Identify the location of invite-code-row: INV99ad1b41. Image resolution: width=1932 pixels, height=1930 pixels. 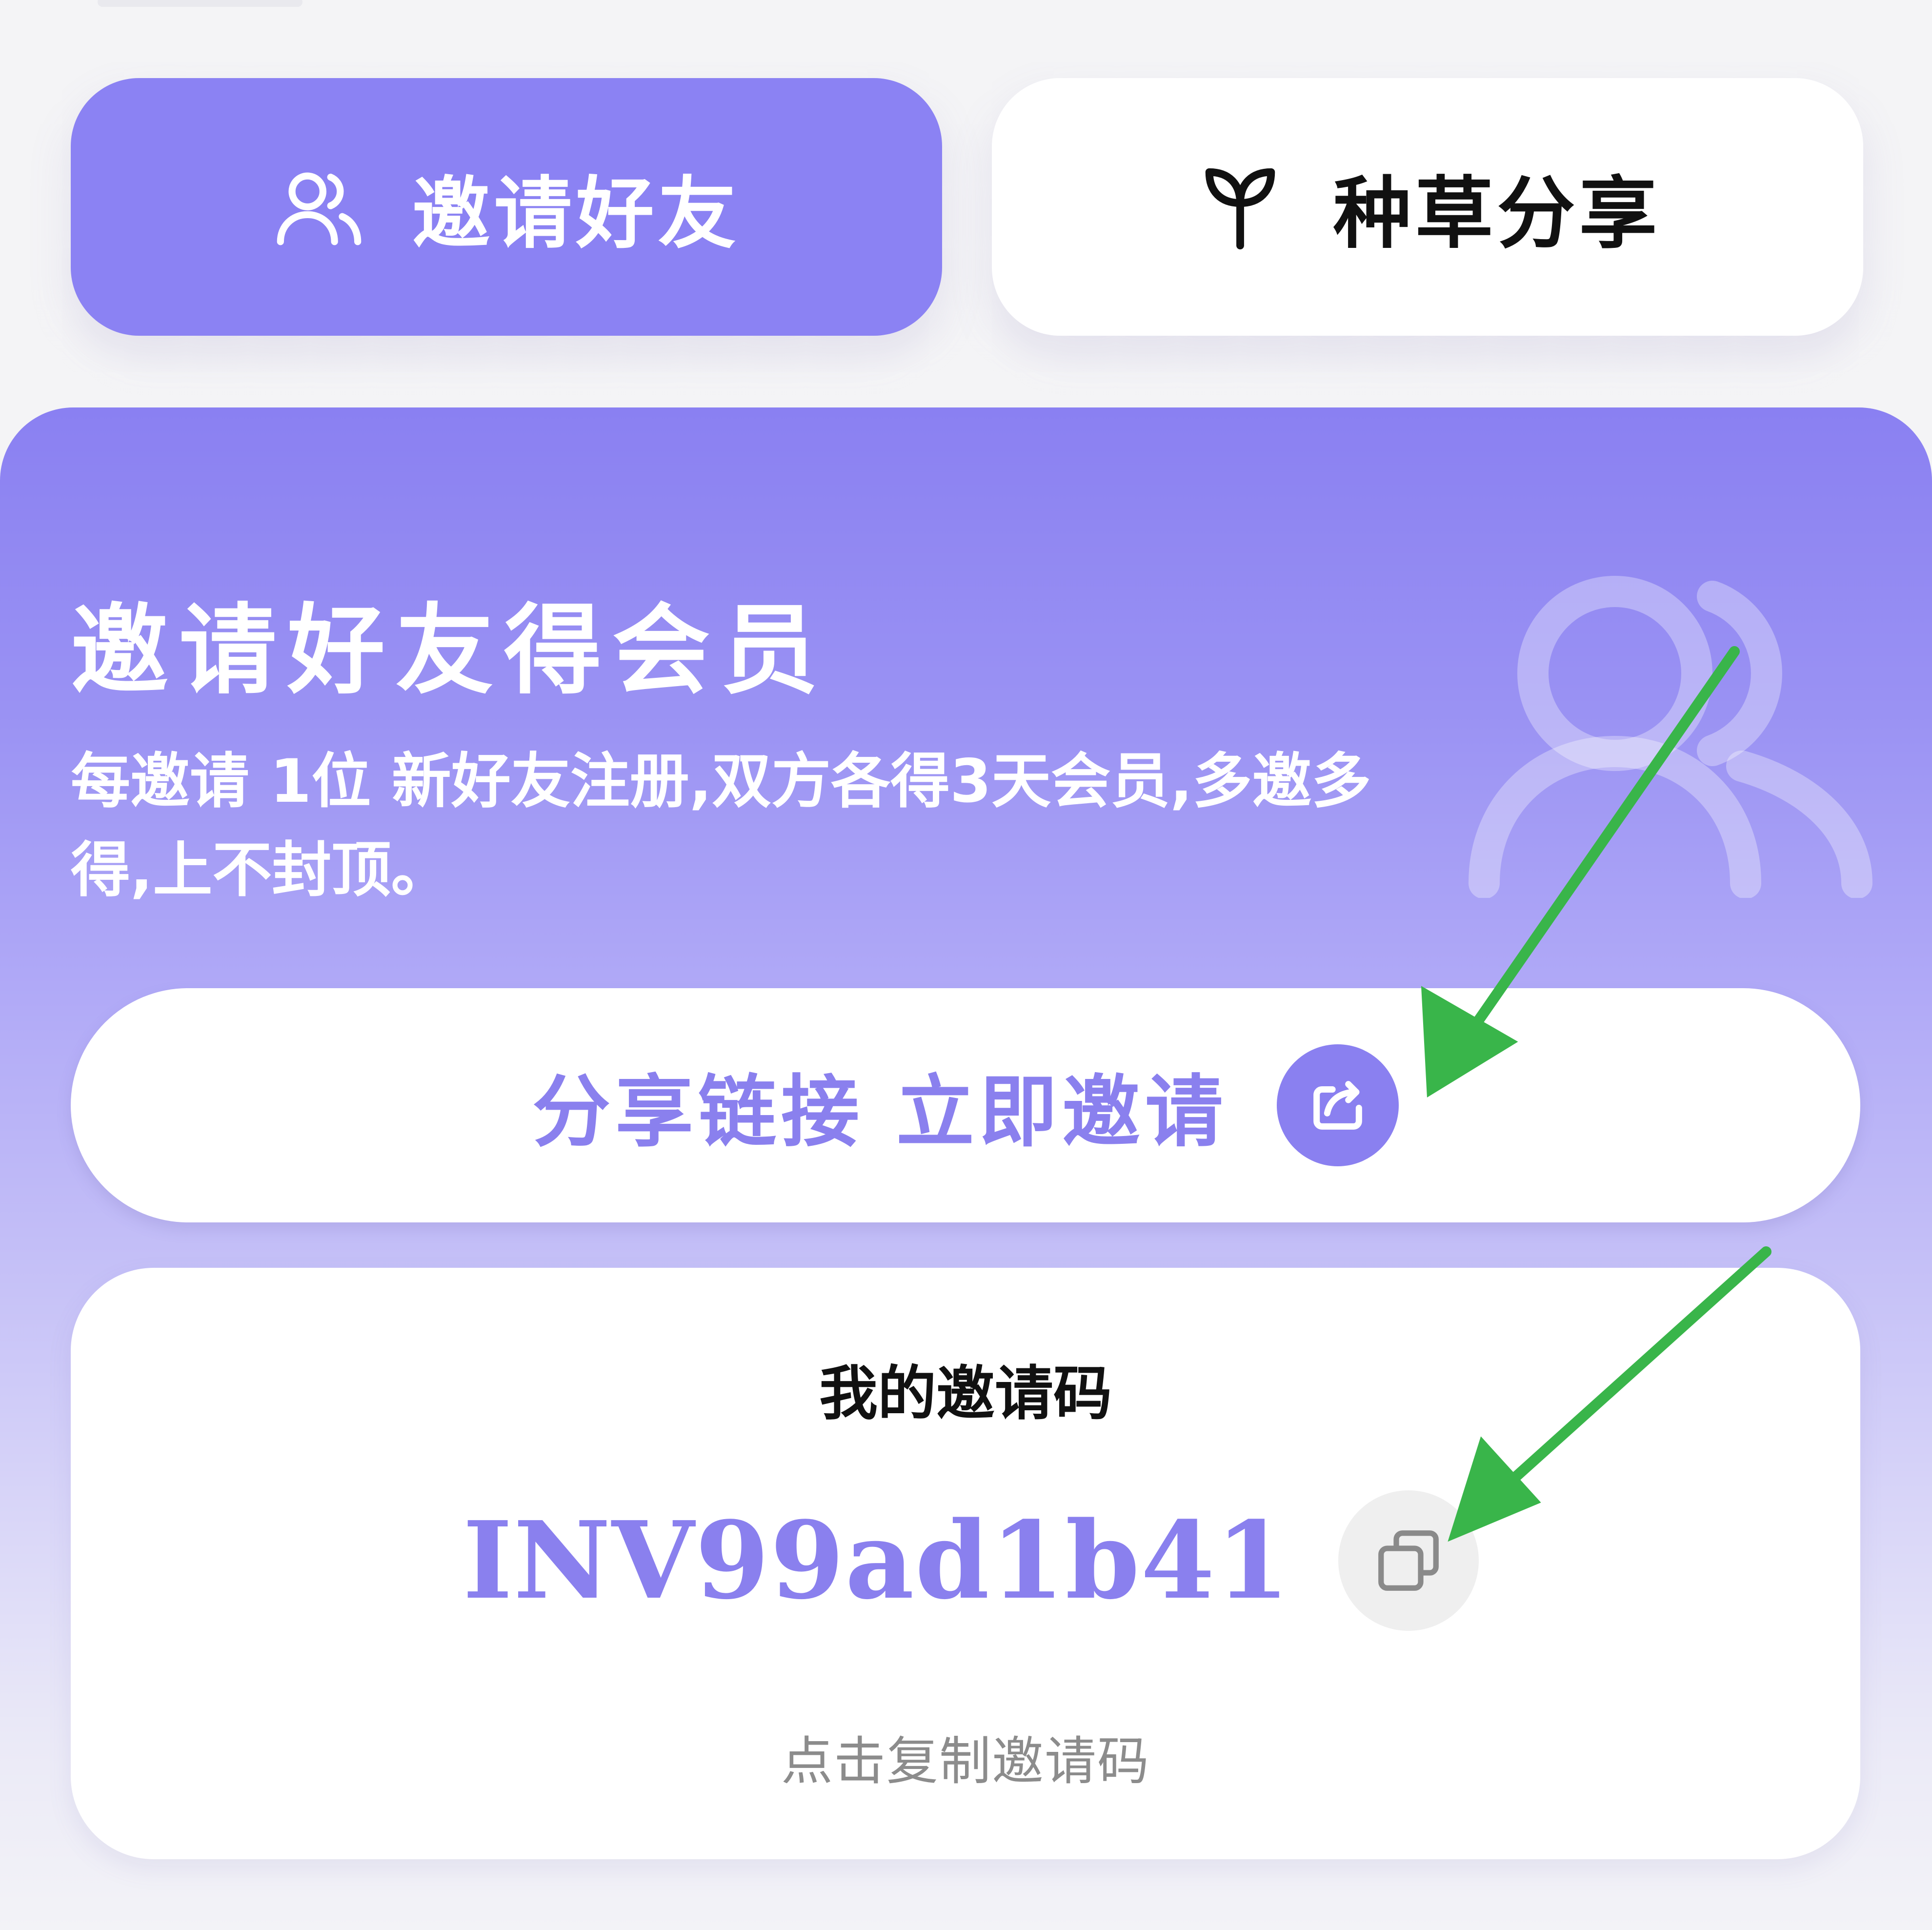
(965, 1561).